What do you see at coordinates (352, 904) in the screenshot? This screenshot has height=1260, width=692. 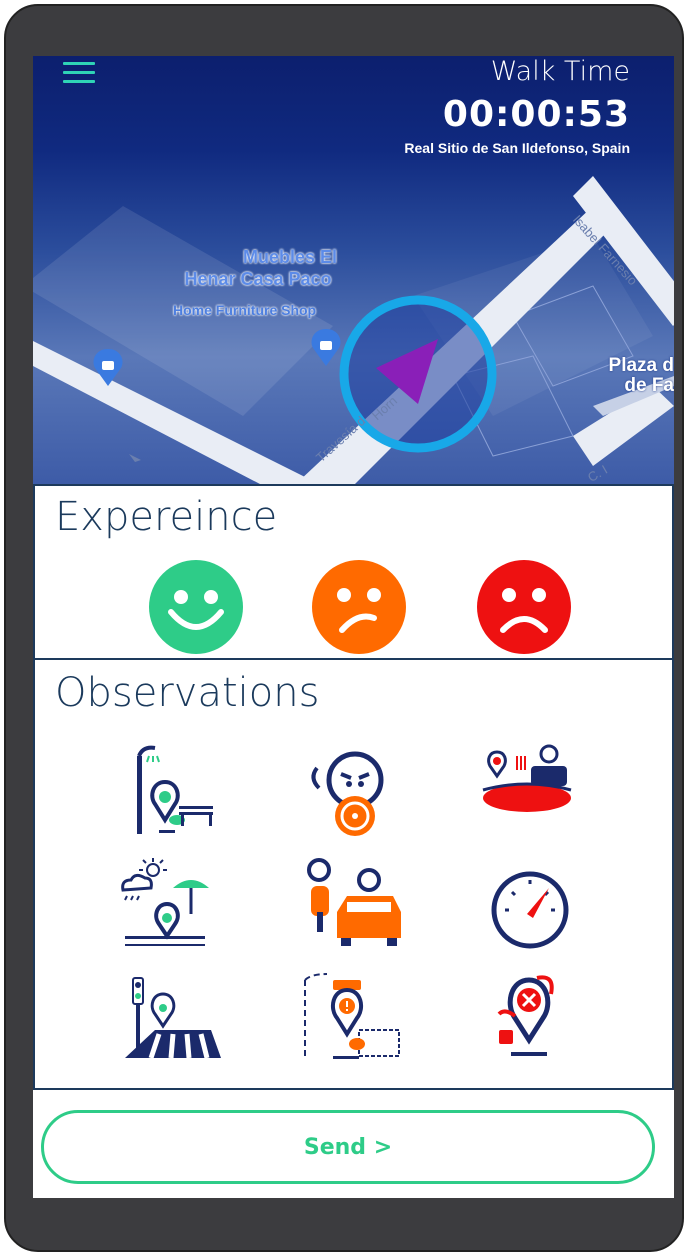 I see `motorcycle-car-icon` at bounding box center [352, 904].